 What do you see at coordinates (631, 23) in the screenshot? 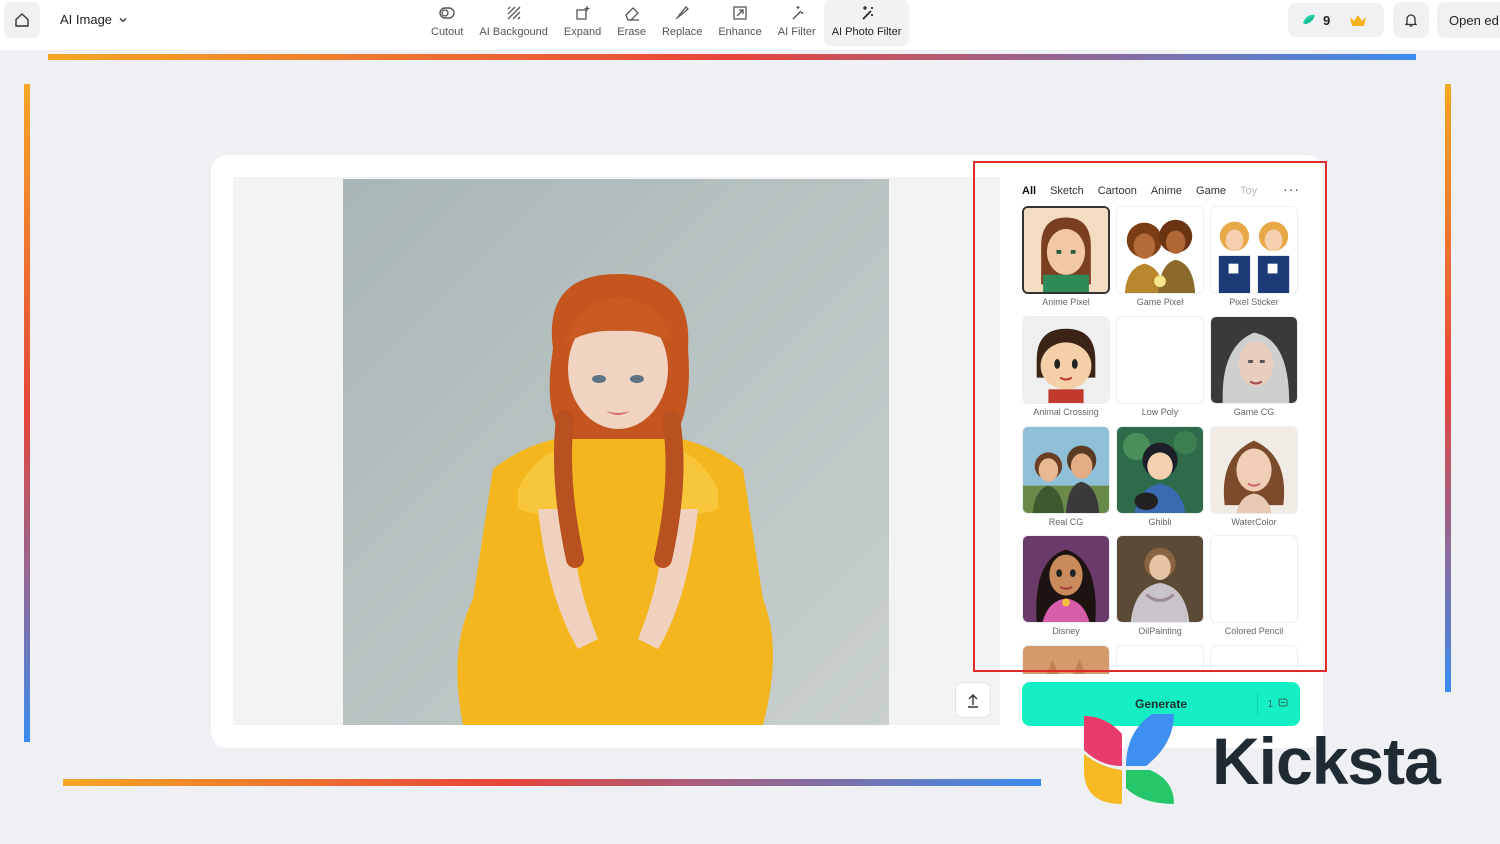
I see `tool-erase: Erase` at bounding box center [631, 23].